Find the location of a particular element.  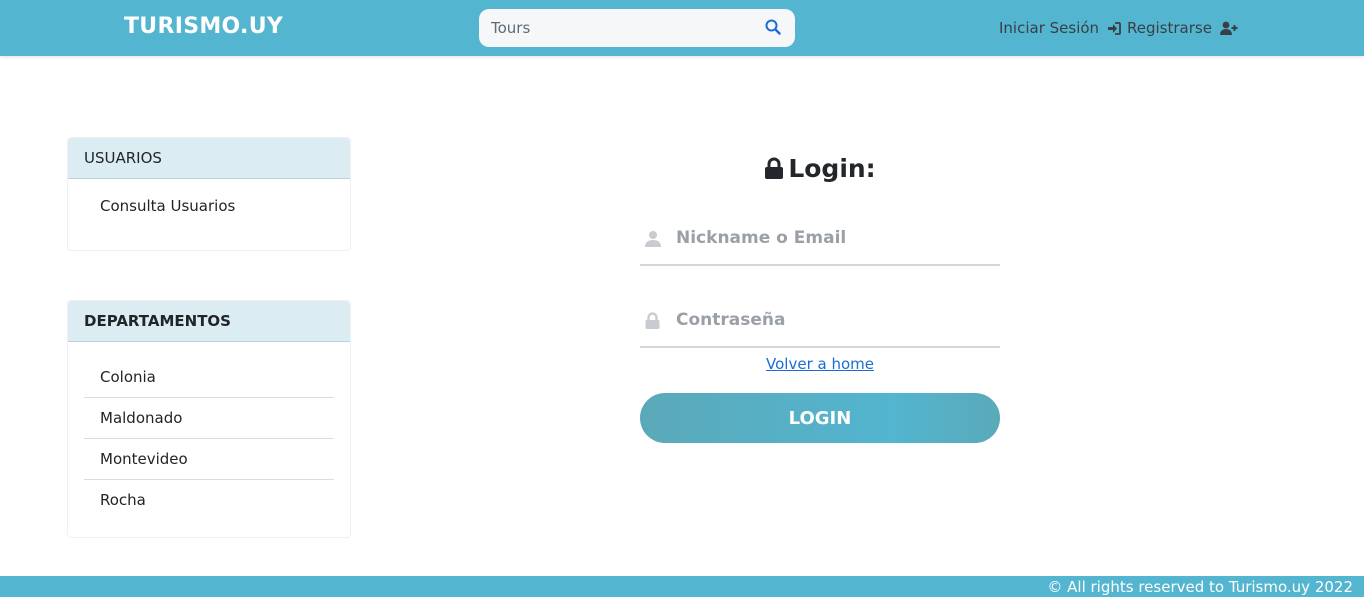

users-card: USUARIOS Consulta Usuarios is located at coordinates (209, 194).